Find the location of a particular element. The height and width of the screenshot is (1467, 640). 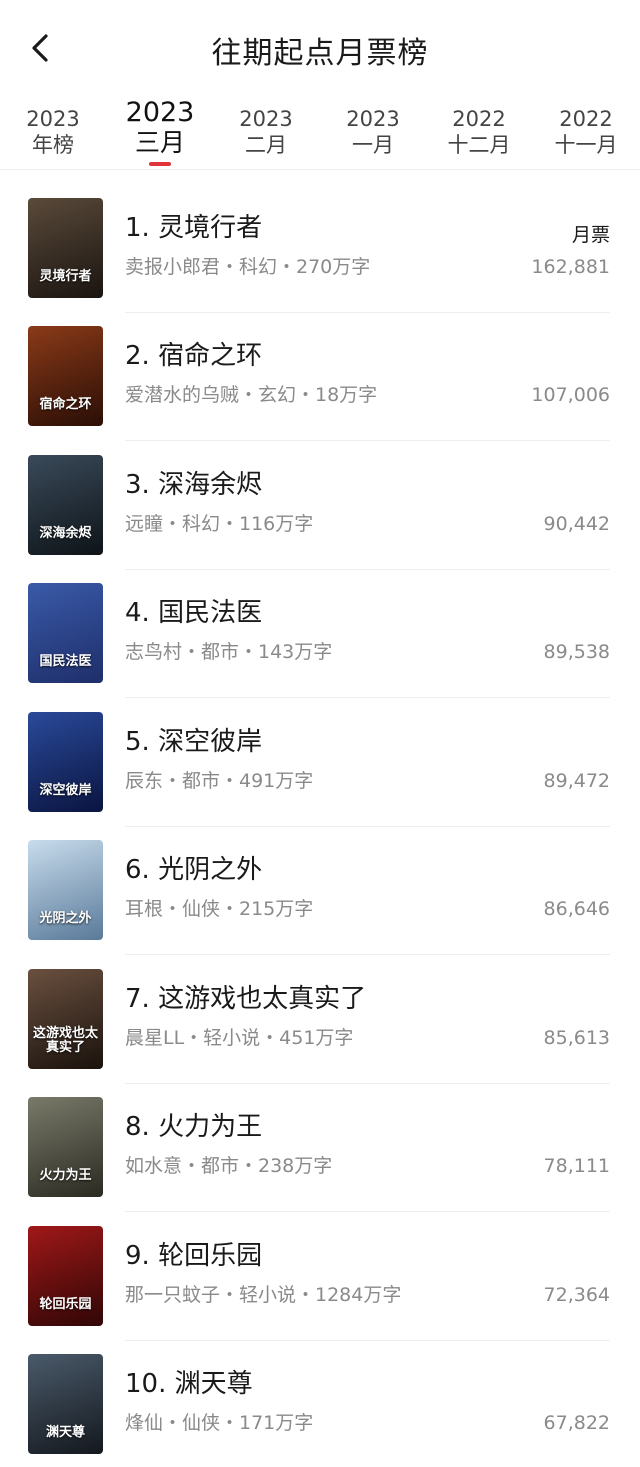

monthly-votes: 78,111 is located at coordinates (576, 1166).